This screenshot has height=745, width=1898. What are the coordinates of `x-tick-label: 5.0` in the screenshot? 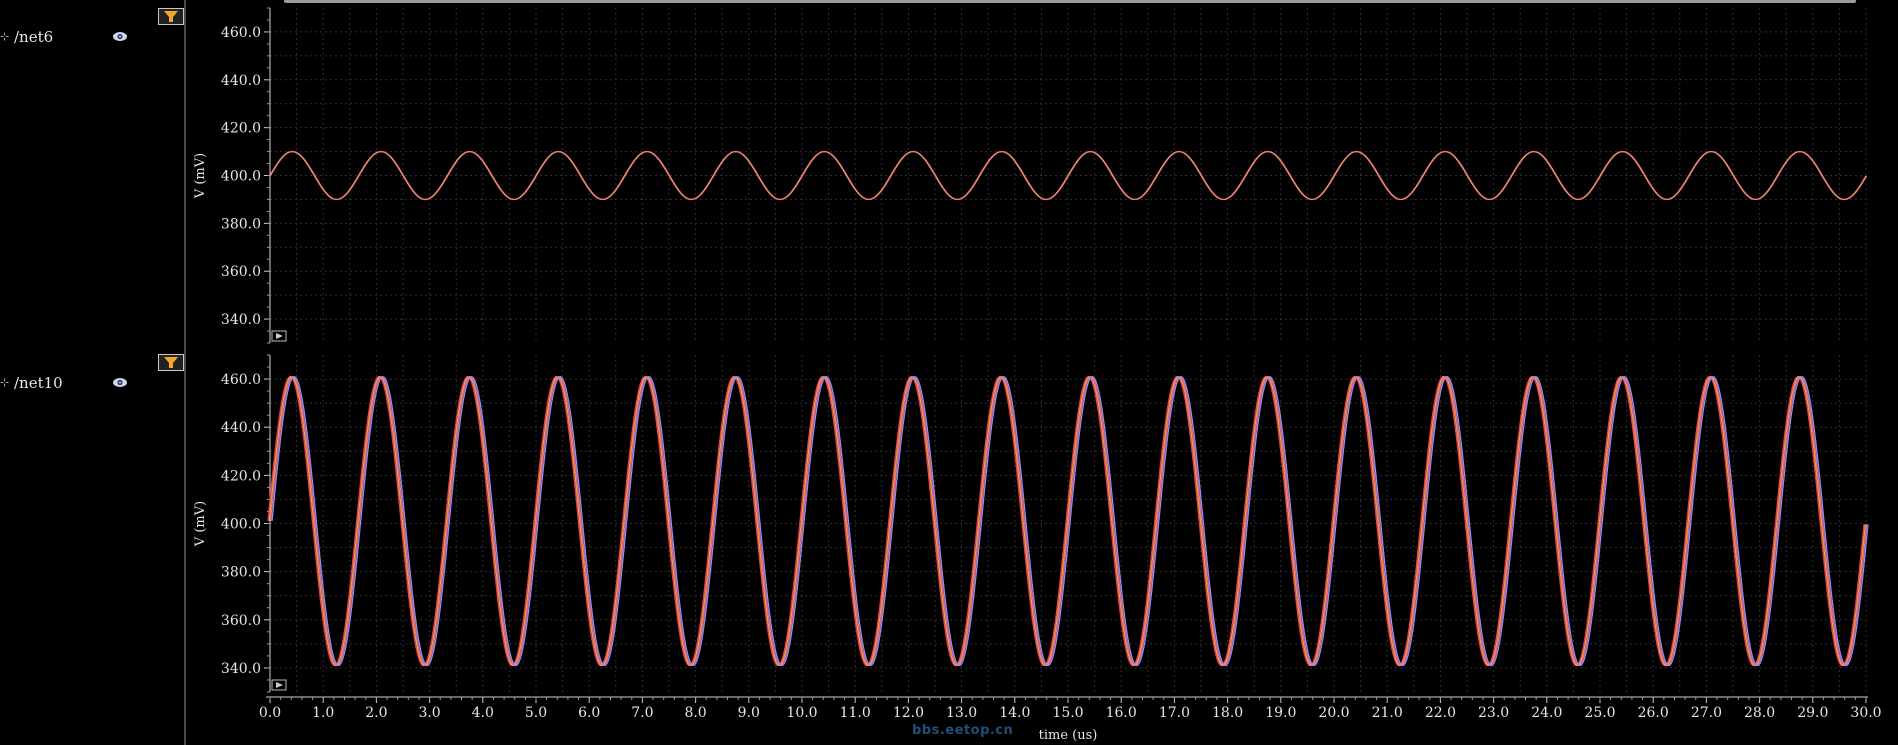 It's located at (536, 713).